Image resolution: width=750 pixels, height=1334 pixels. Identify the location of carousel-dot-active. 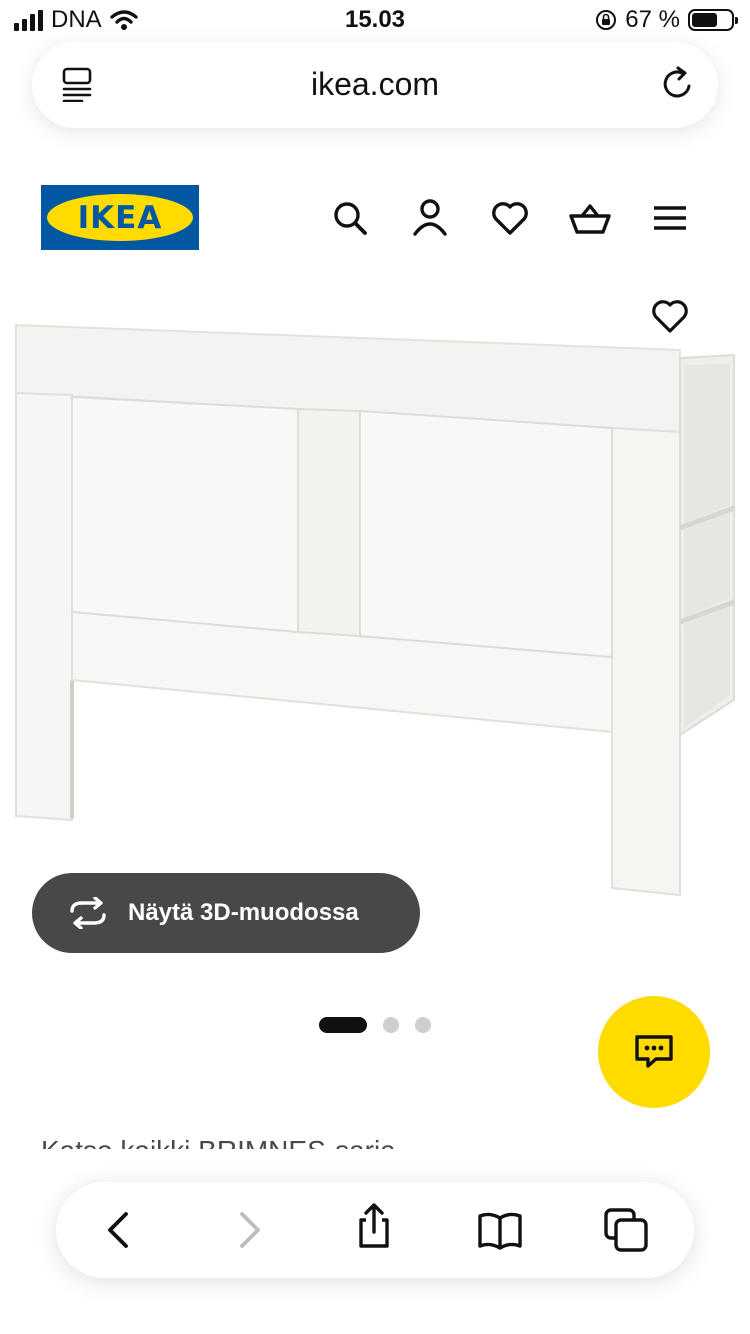
(343, 1025).